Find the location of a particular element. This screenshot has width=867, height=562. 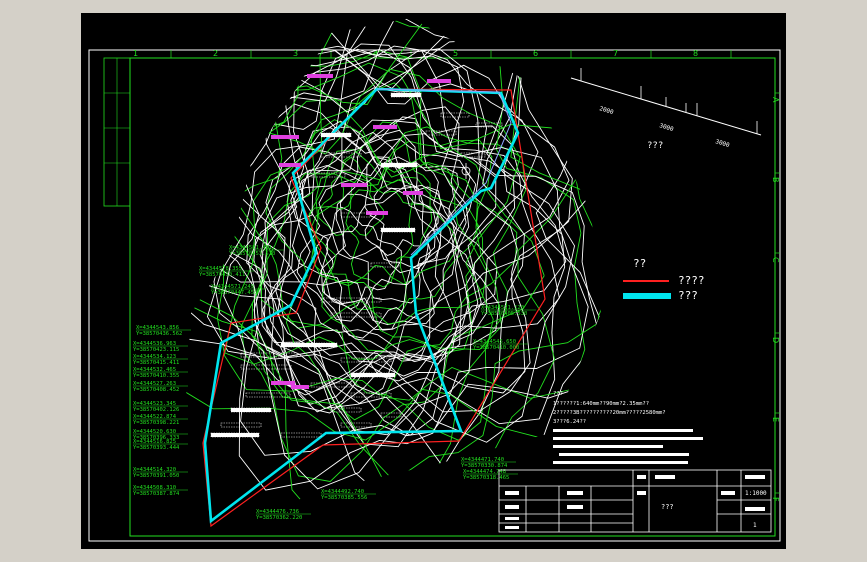

coordinate-y-label: Y=38570408.452 is located at coordinates (156, 390).